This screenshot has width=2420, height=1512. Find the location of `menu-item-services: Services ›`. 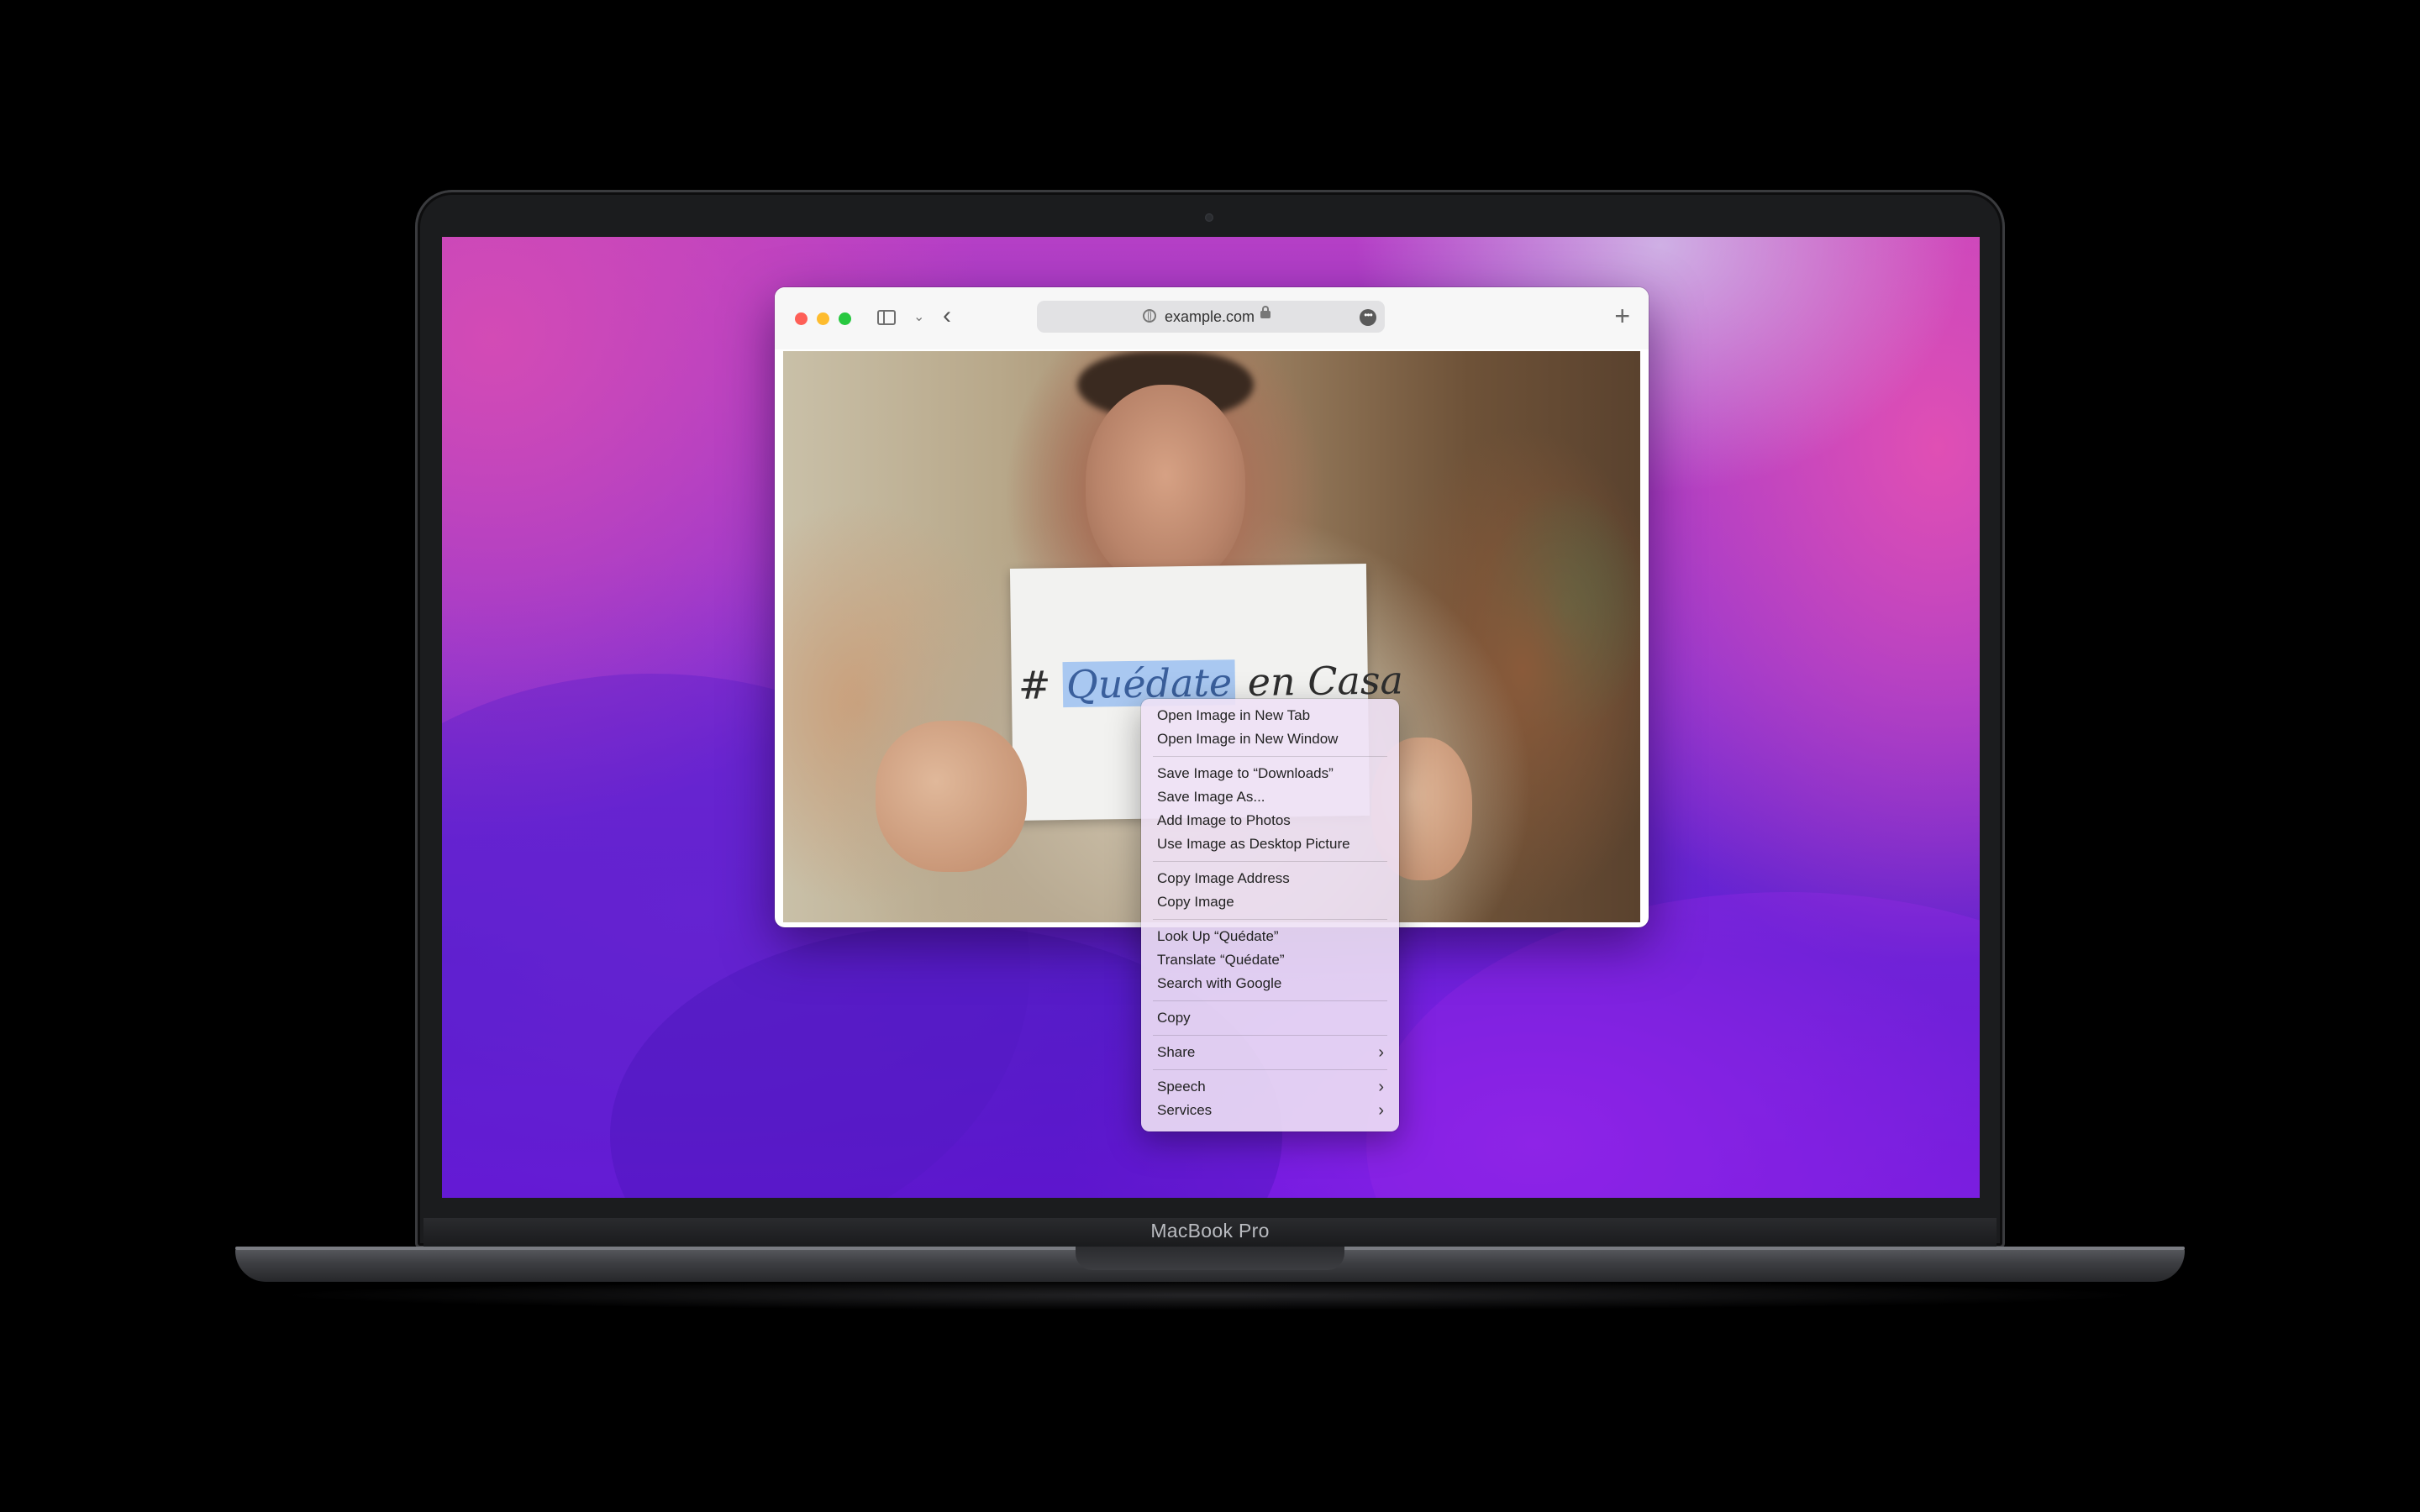

menu-item-services: Services › is located at coordinates (1270, 1110).